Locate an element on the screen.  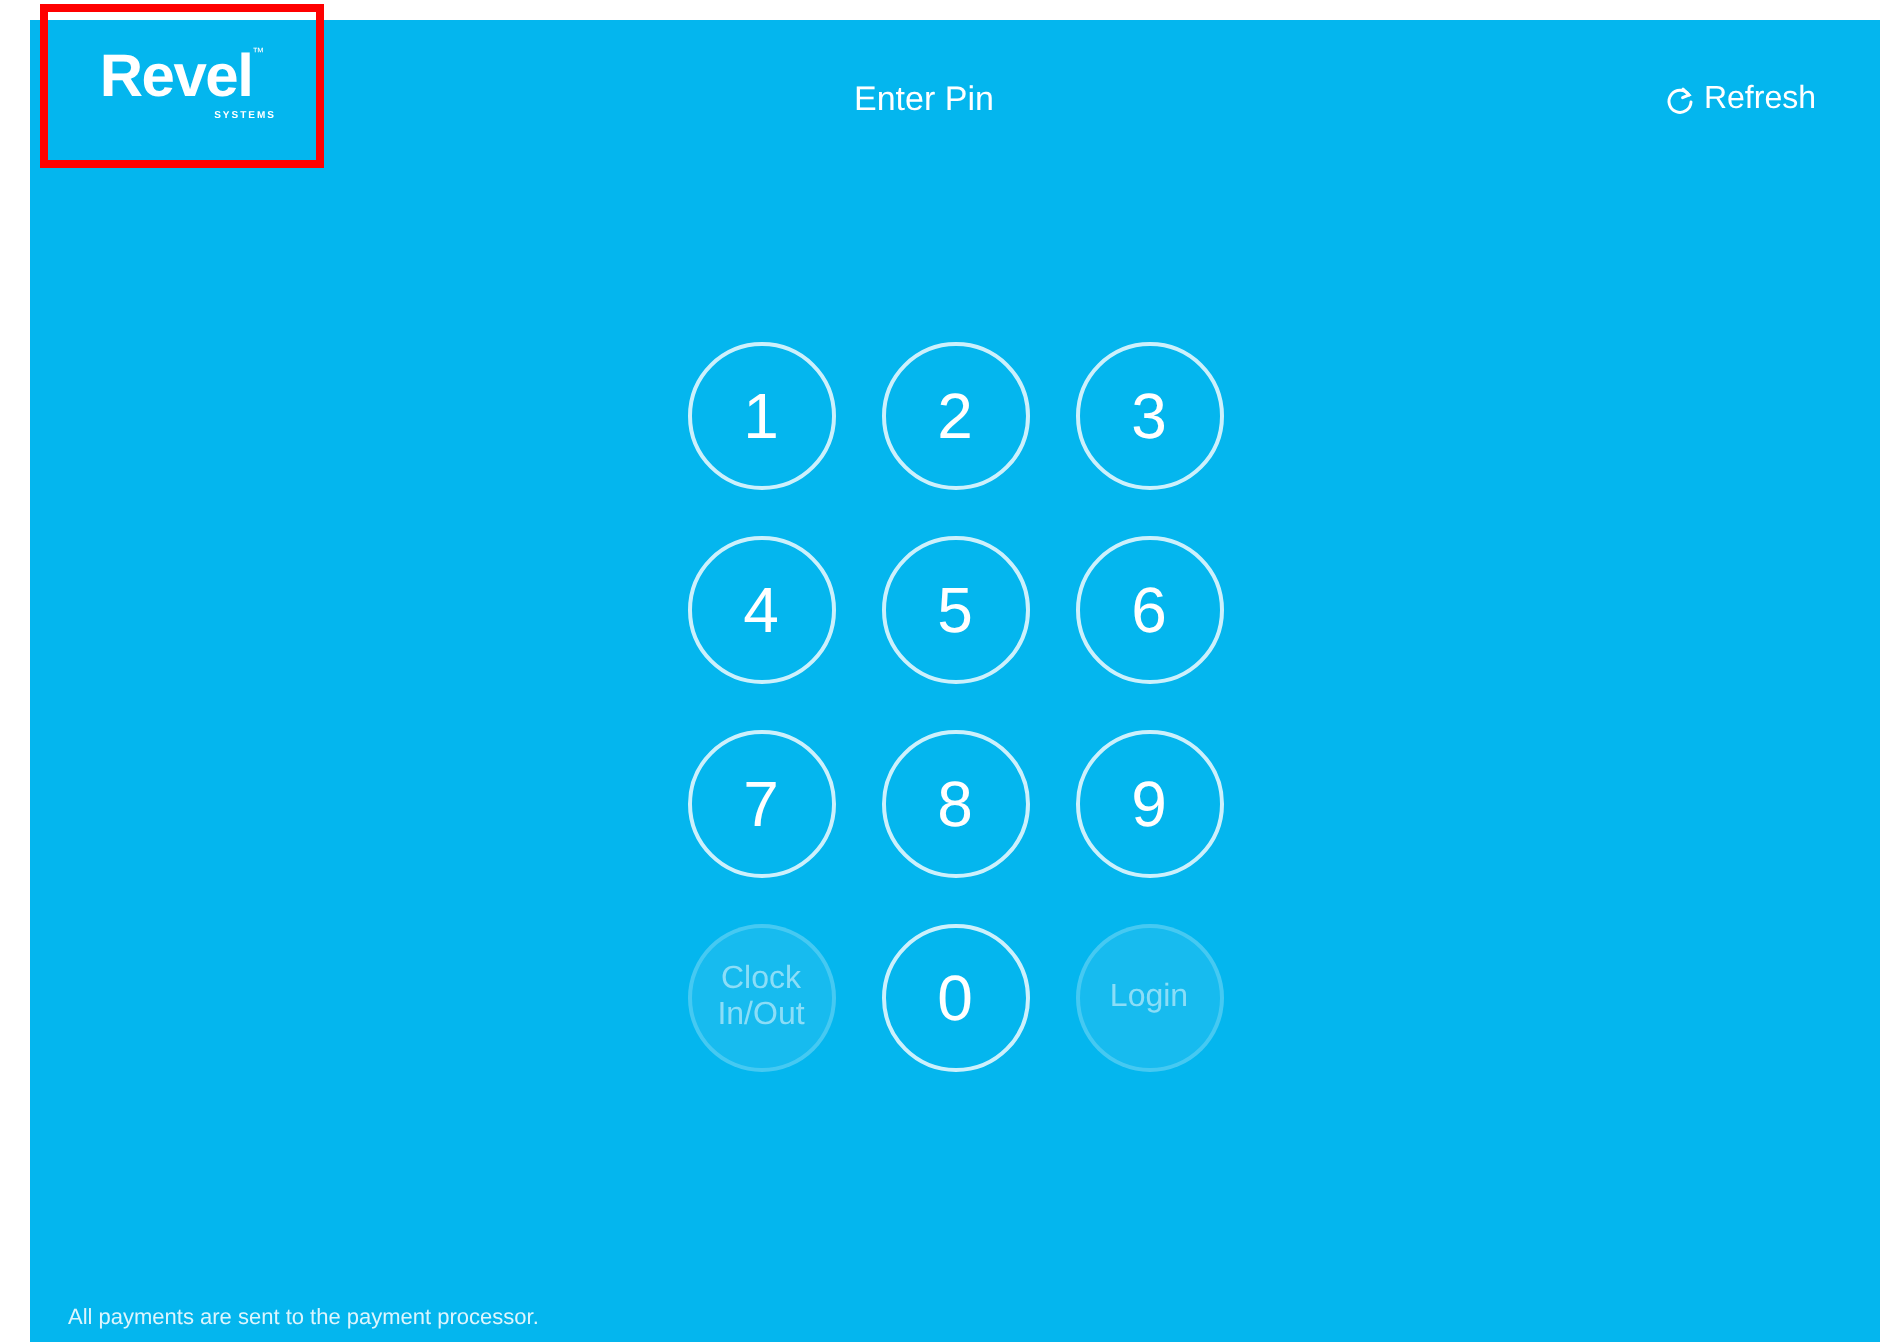
keypad-key: 5 is located at coordinates (955, 610).